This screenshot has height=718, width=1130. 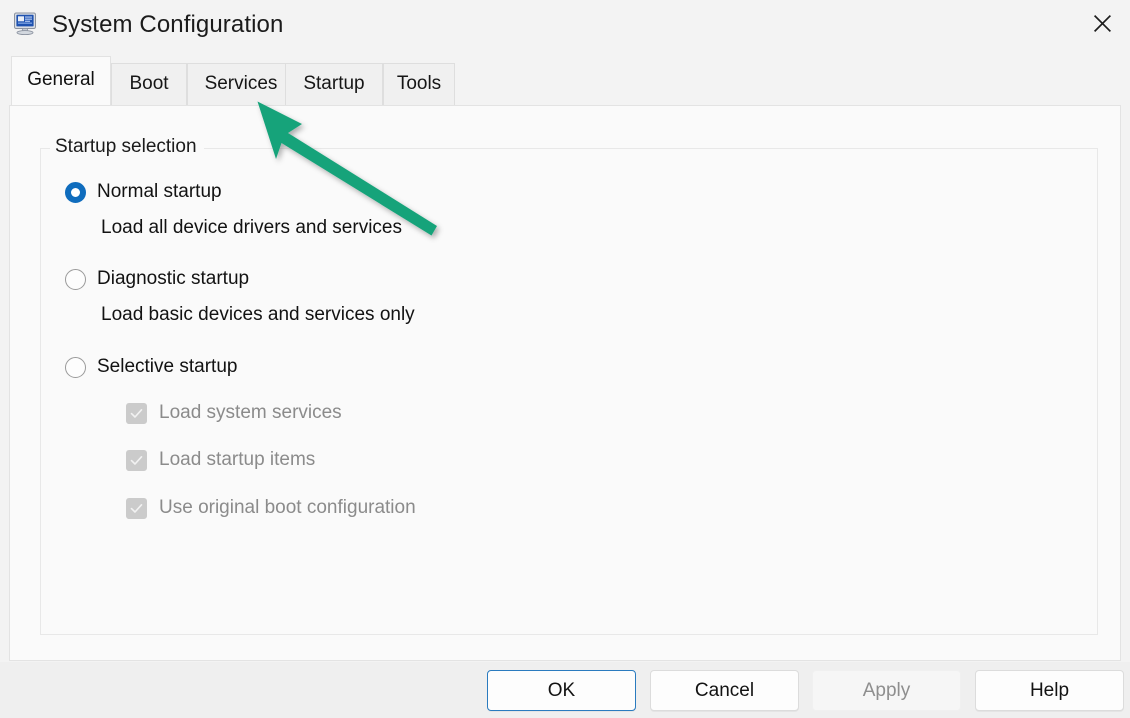 I want to click on radio-selective-startup-label: Selective startup, so click(x=167, y=366).